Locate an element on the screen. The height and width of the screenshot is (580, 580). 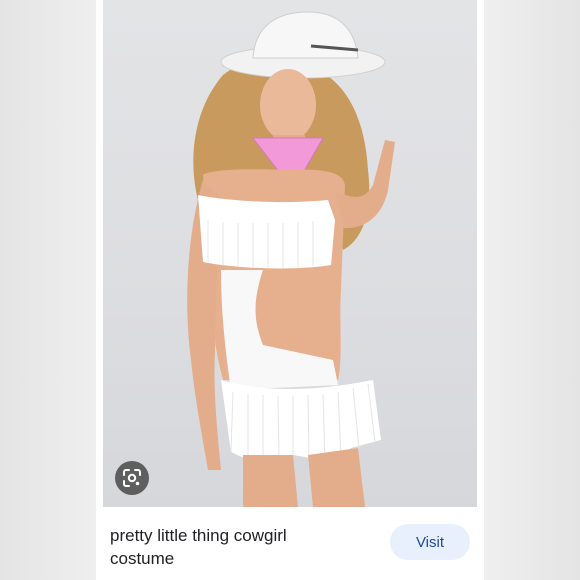
result-title: pretty little thing cowgirl costume is located at coordinates (225, 547).